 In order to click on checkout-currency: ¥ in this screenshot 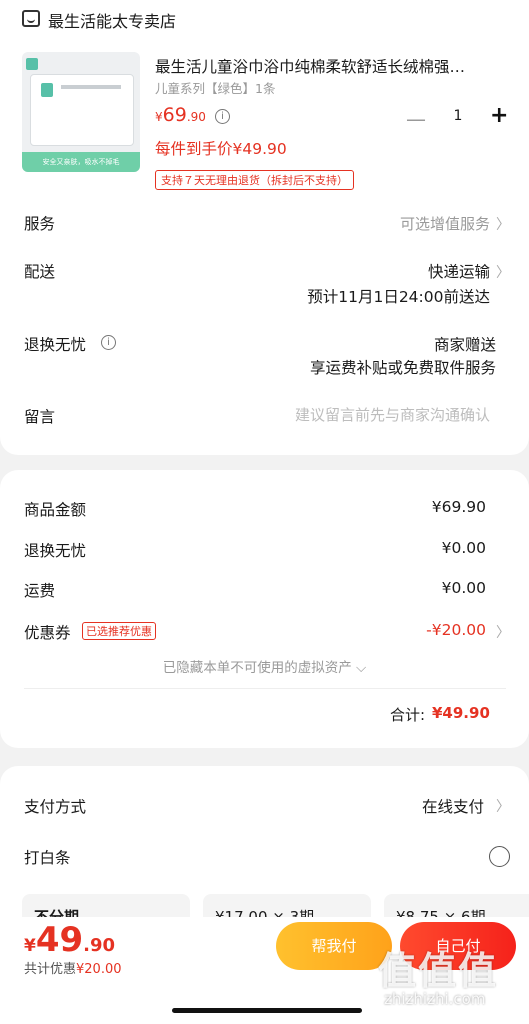, I will do `click(30, 946)`.